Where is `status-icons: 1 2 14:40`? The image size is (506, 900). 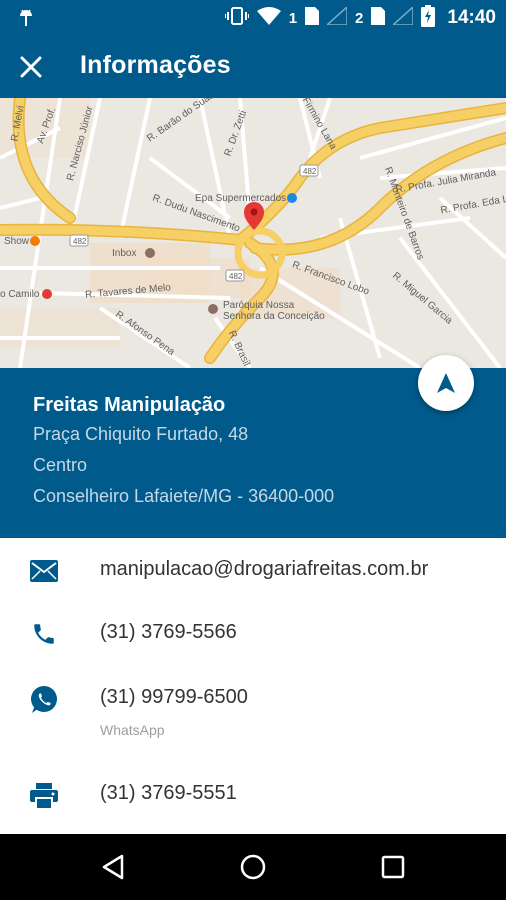 status-icons: 1 2 14:40 is located at coordinates (359, 18).